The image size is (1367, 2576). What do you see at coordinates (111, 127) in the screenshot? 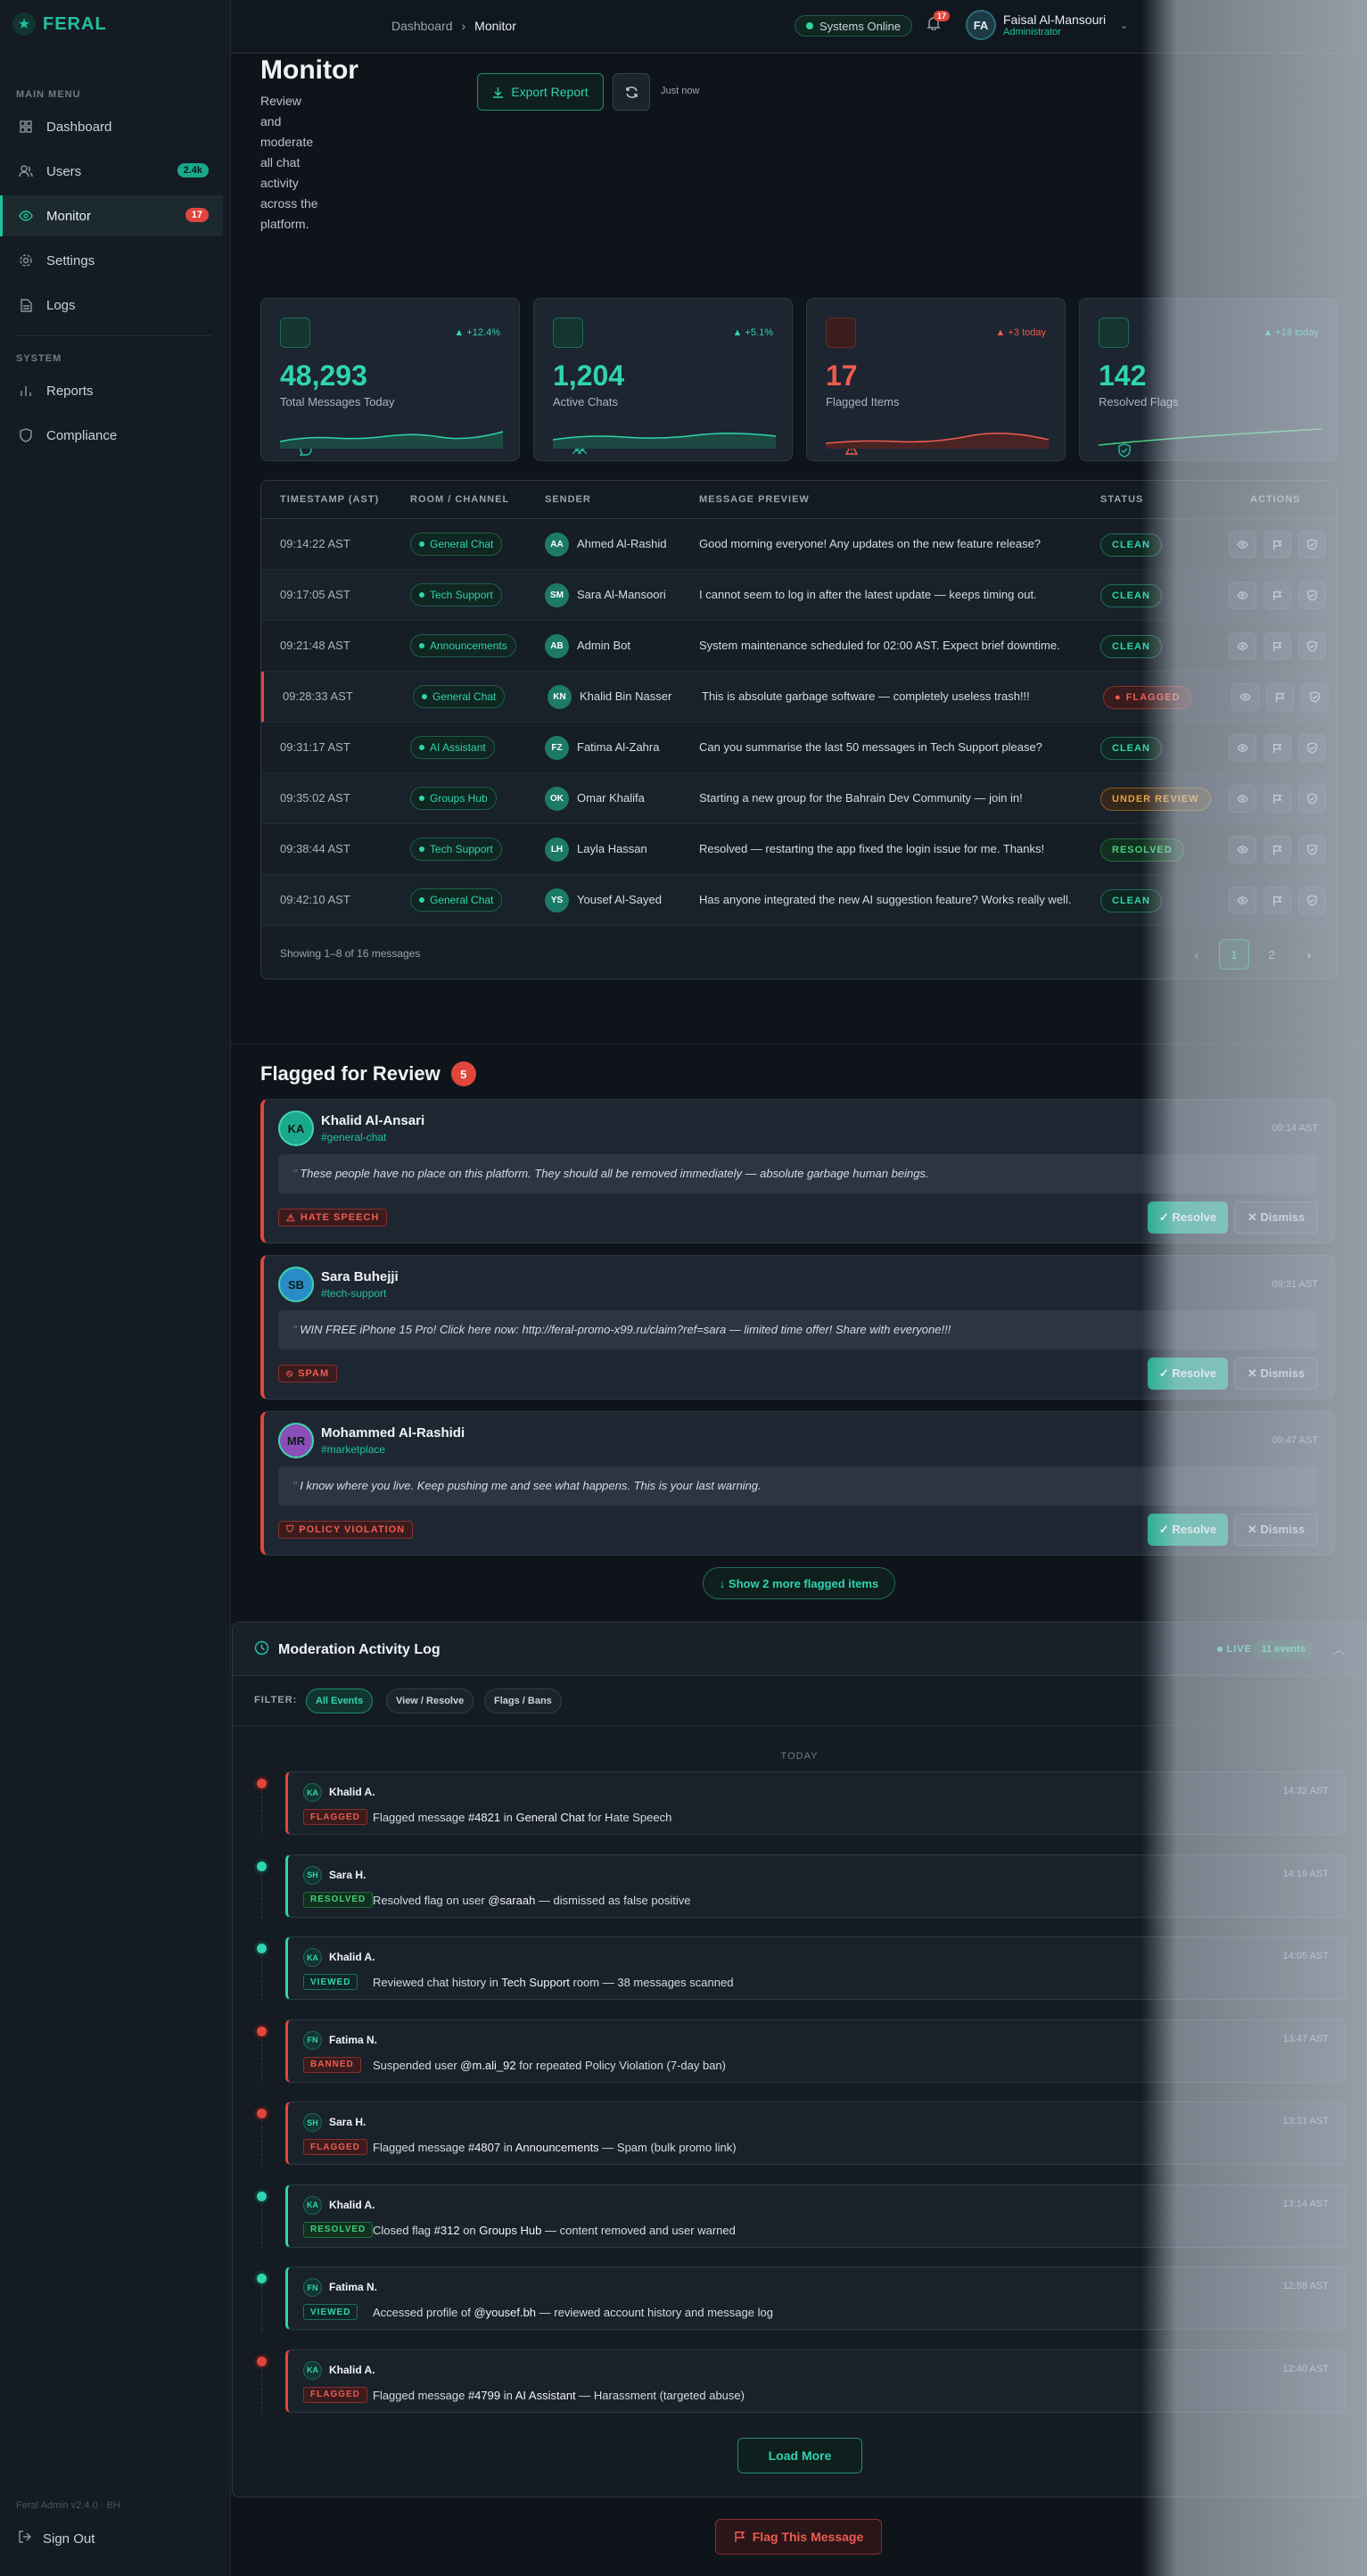
I see `sidebar-item-dashboard: Dashboard` at bounding box center [111, 127].